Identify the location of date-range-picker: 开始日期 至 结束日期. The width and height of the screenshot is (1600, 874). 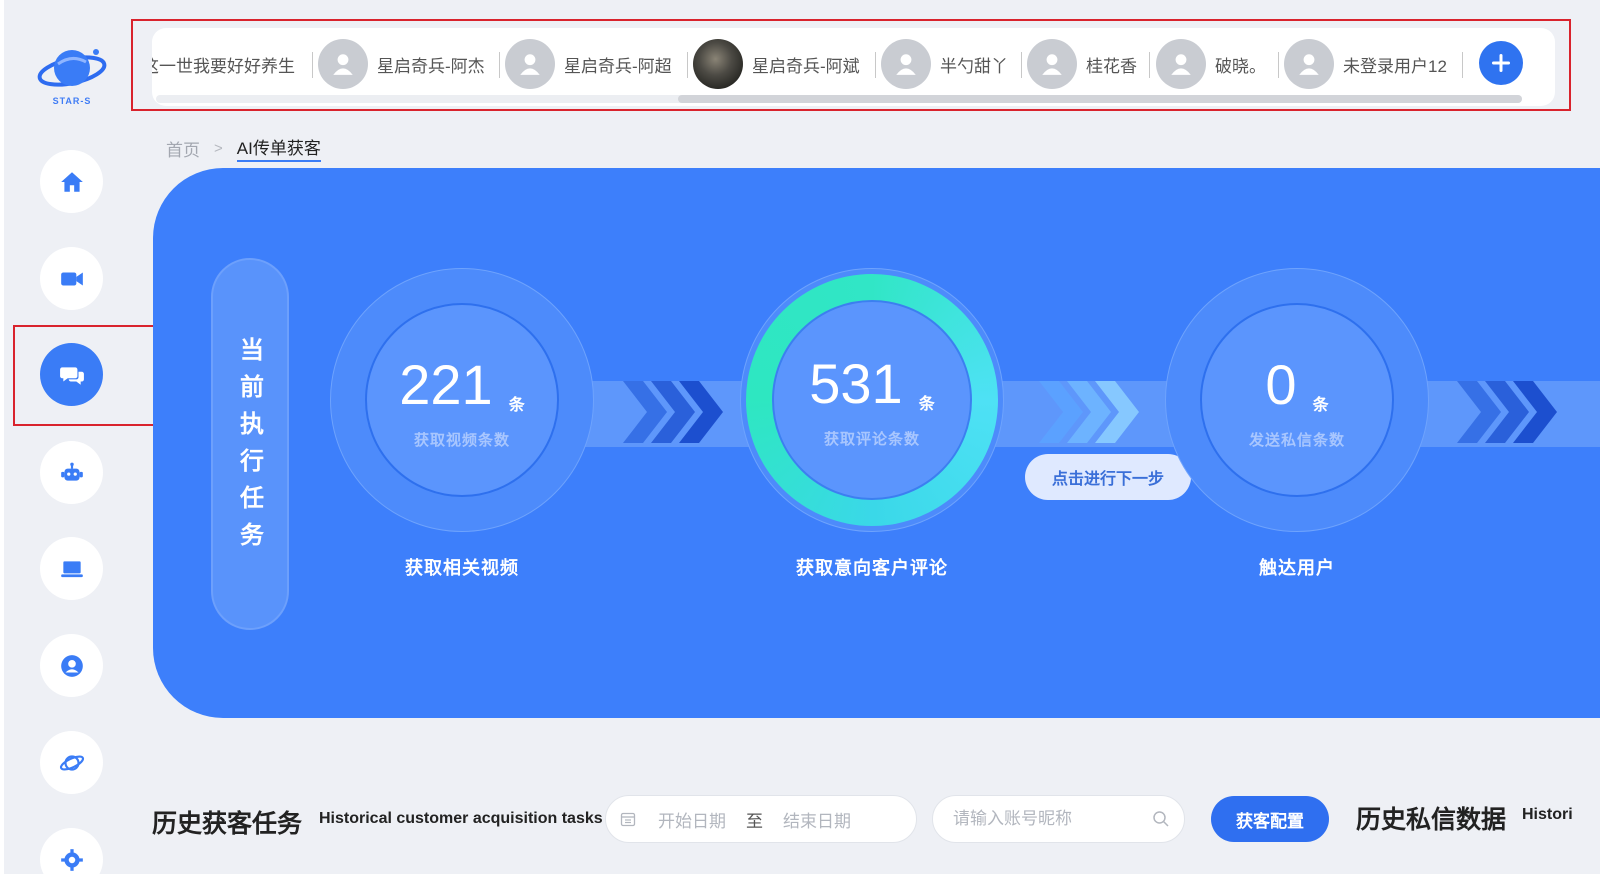
(761, 819).